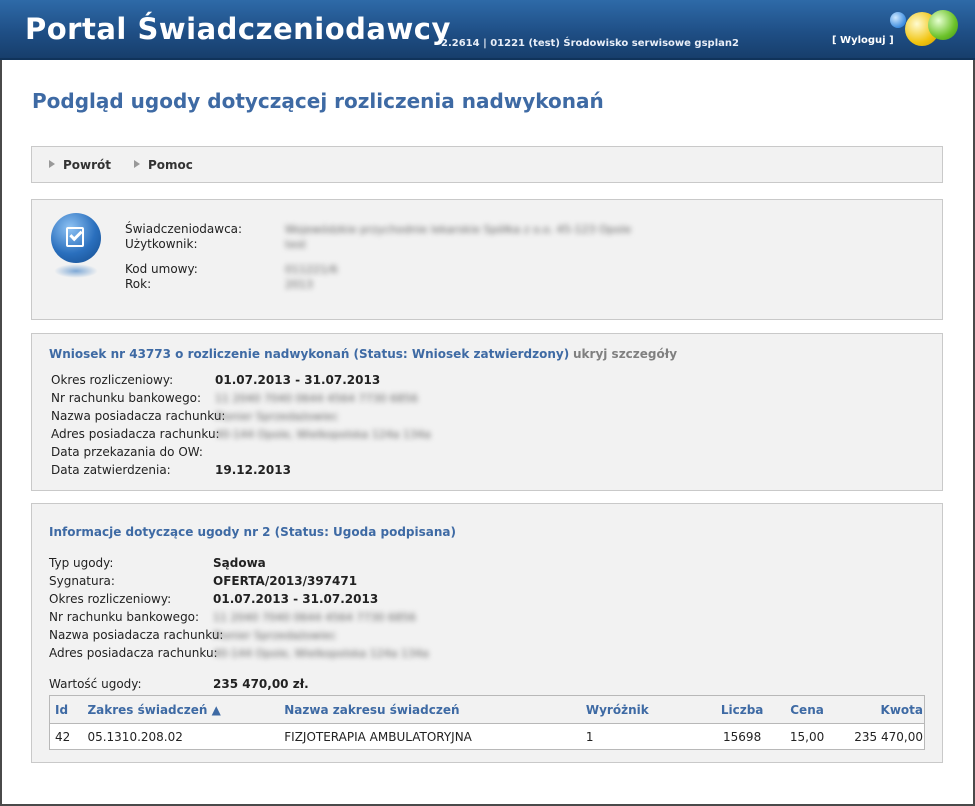 This screenshot has height=806, width=975. I want to click on logout-link: [ Wyloguj ], so click(863, 40).